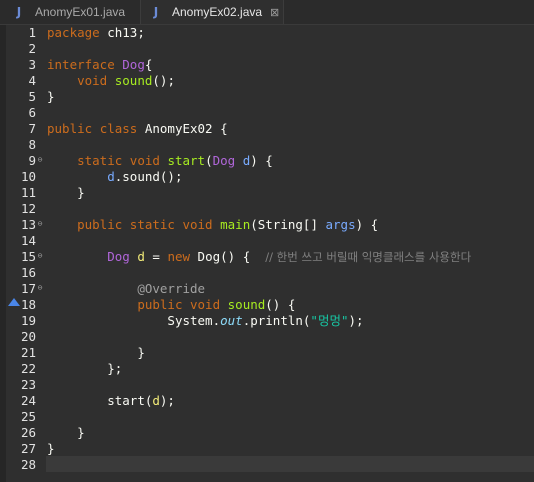 This screenshot has width=534, height=482. Describe the element at coordinates (126, 80) in the screenshot. I see `code-line-4: void sound();` at that location.